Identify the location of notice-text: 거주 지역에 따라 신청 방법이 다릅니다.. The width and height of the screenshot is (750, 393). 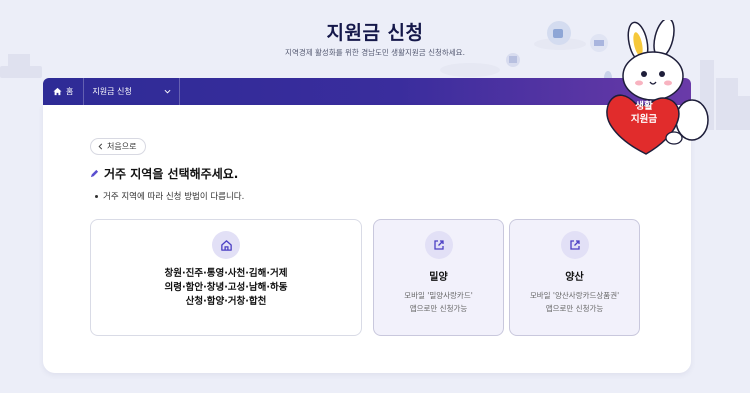
(174, 197).